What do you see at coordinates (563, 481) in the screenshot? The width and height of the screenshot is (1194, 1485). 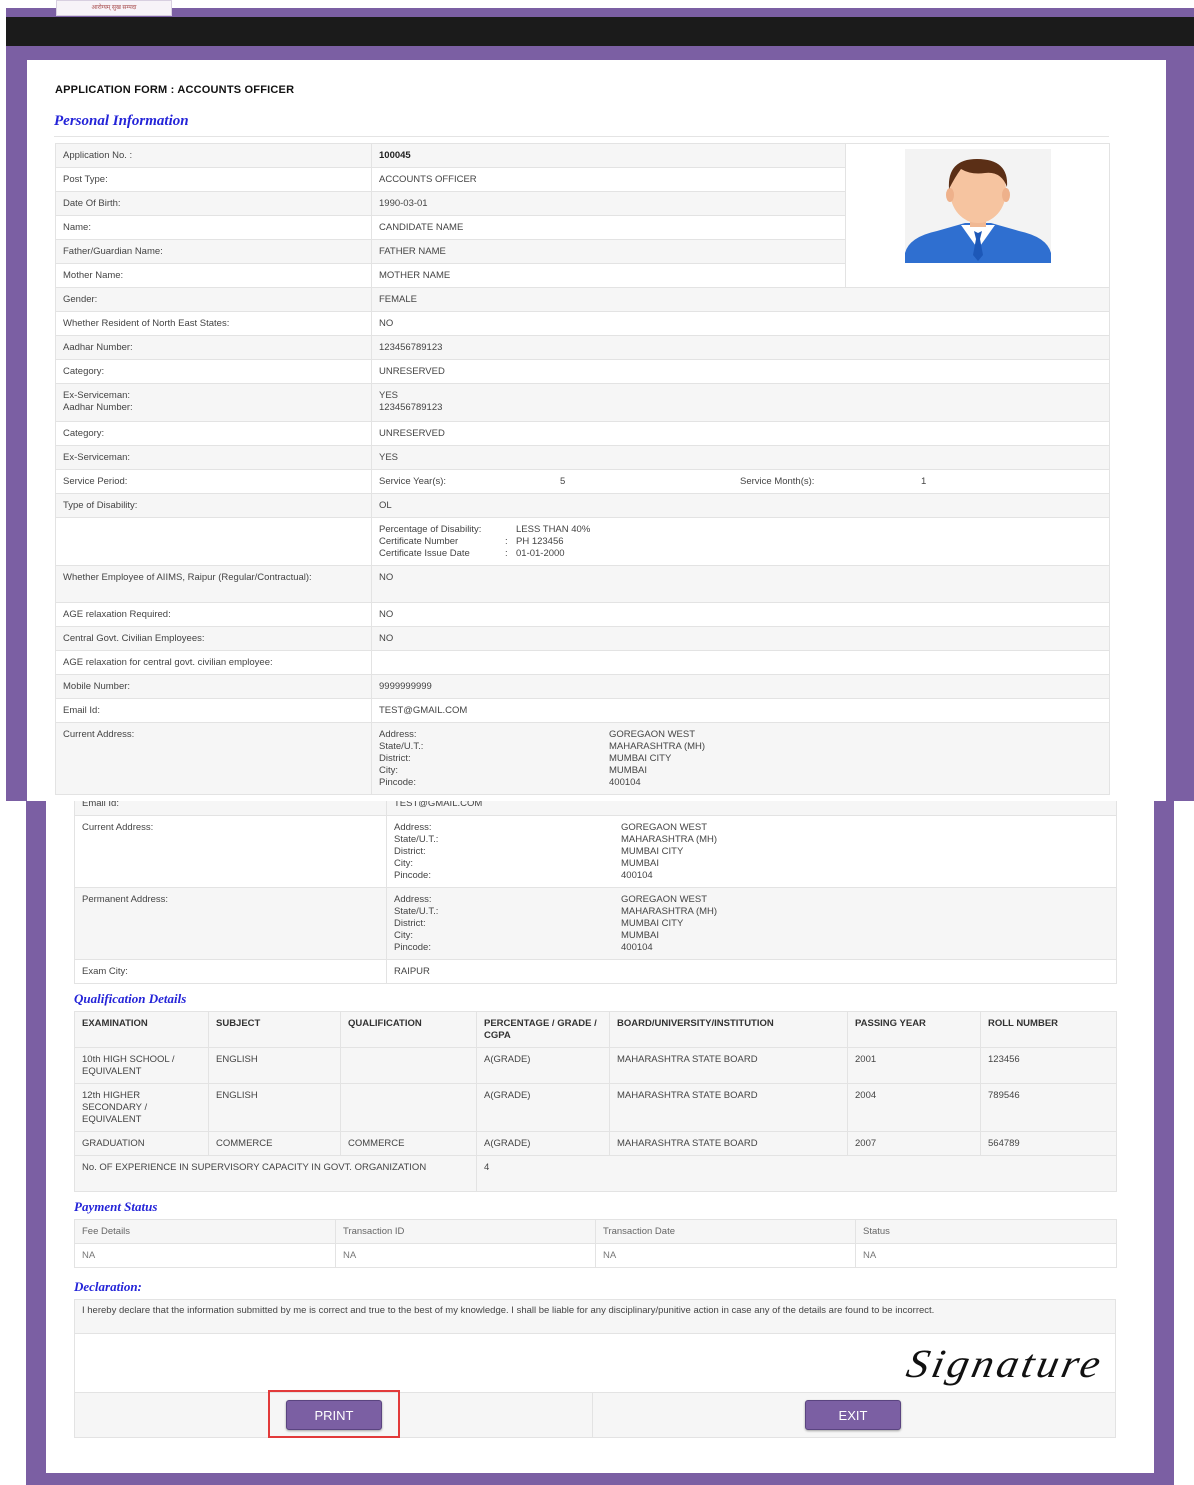 I see `service-year-value: 5` at bounding box center [563, 481].